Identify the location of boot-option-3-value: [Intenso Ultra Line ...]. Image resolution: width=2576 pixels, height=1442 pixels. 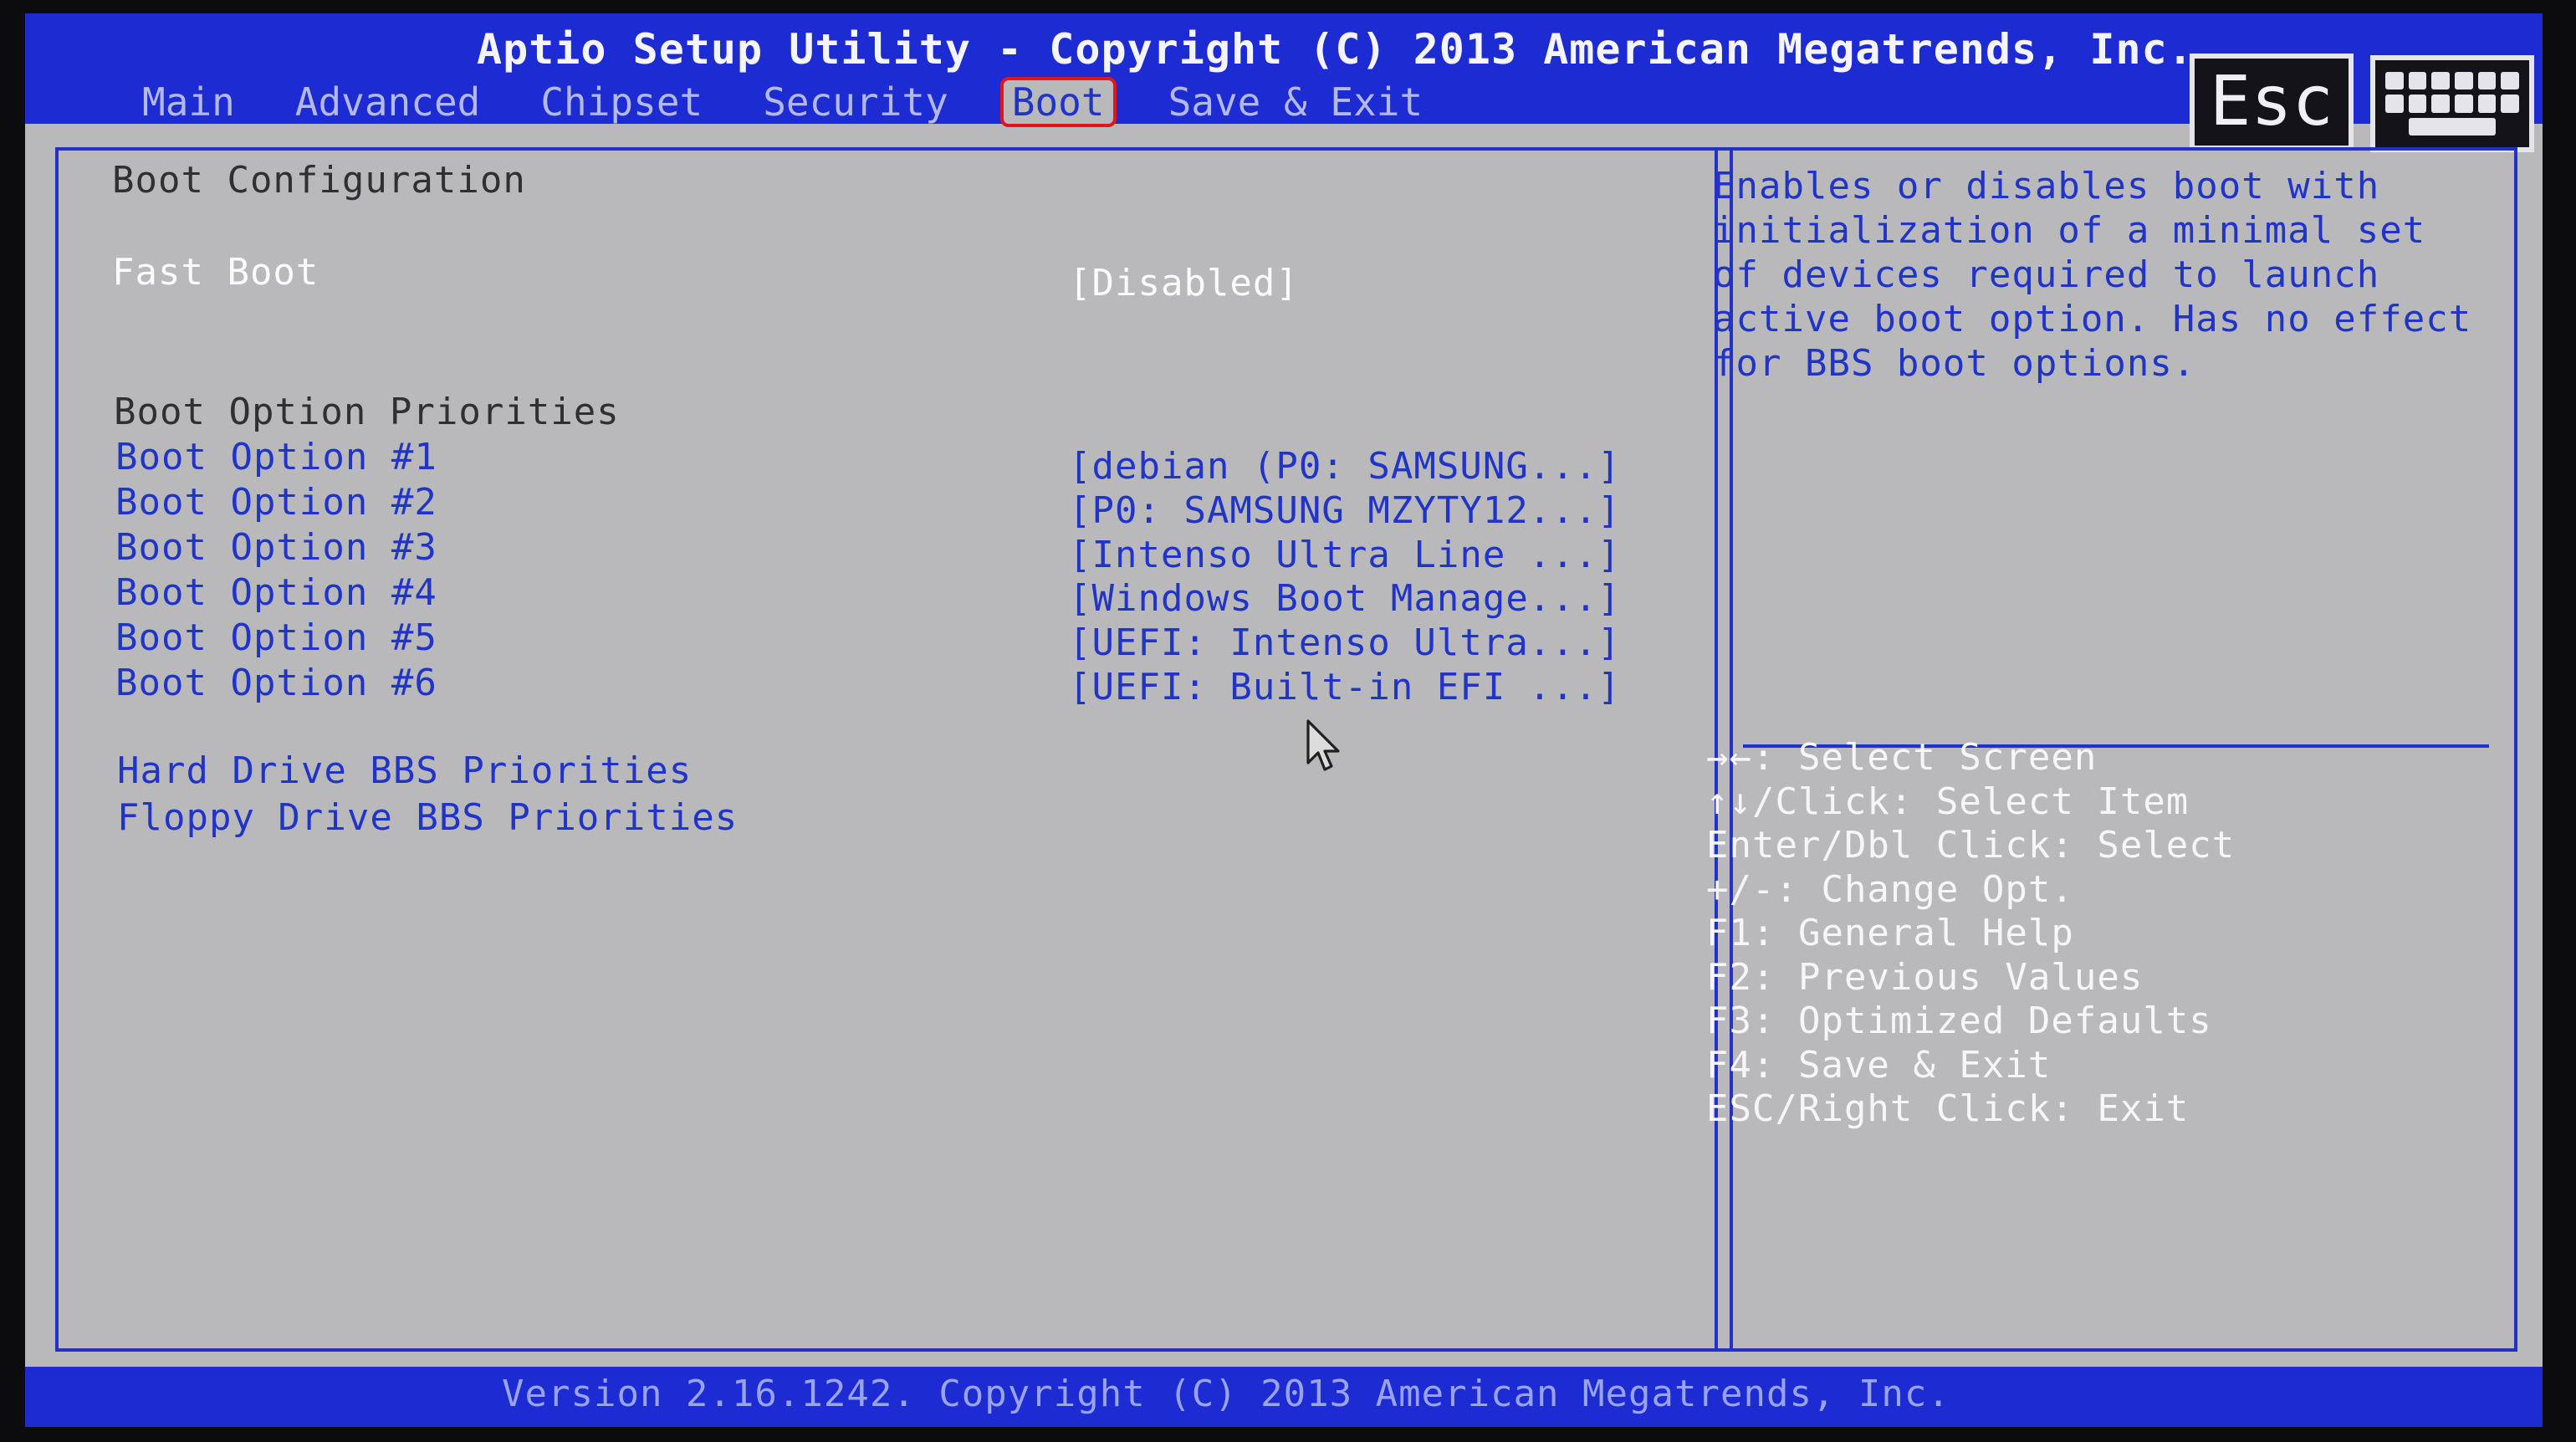
(1345, 555).